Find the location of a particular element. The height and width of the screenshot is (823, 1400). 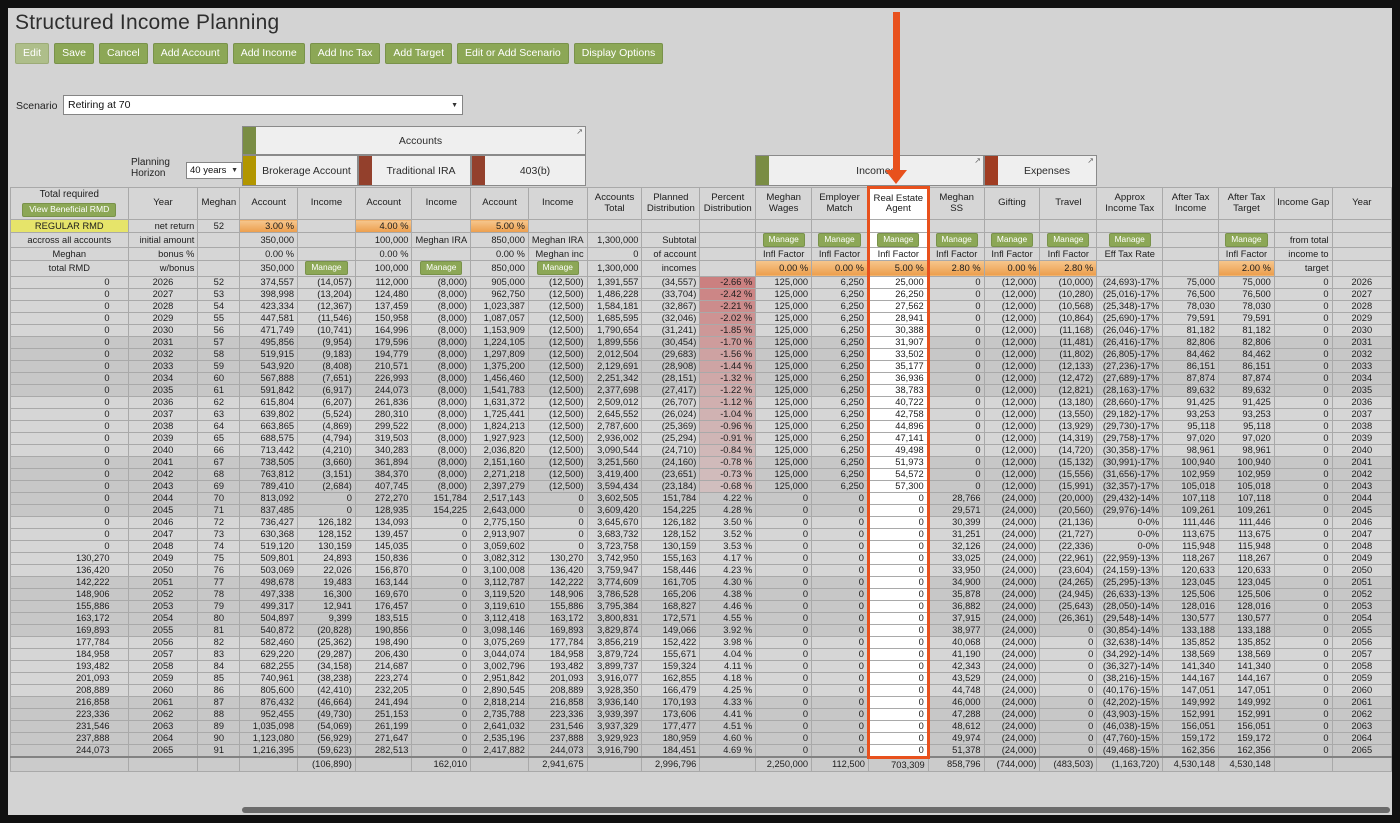

manage-meghan-wages-button: Manage is located at coordinates (783, 240).